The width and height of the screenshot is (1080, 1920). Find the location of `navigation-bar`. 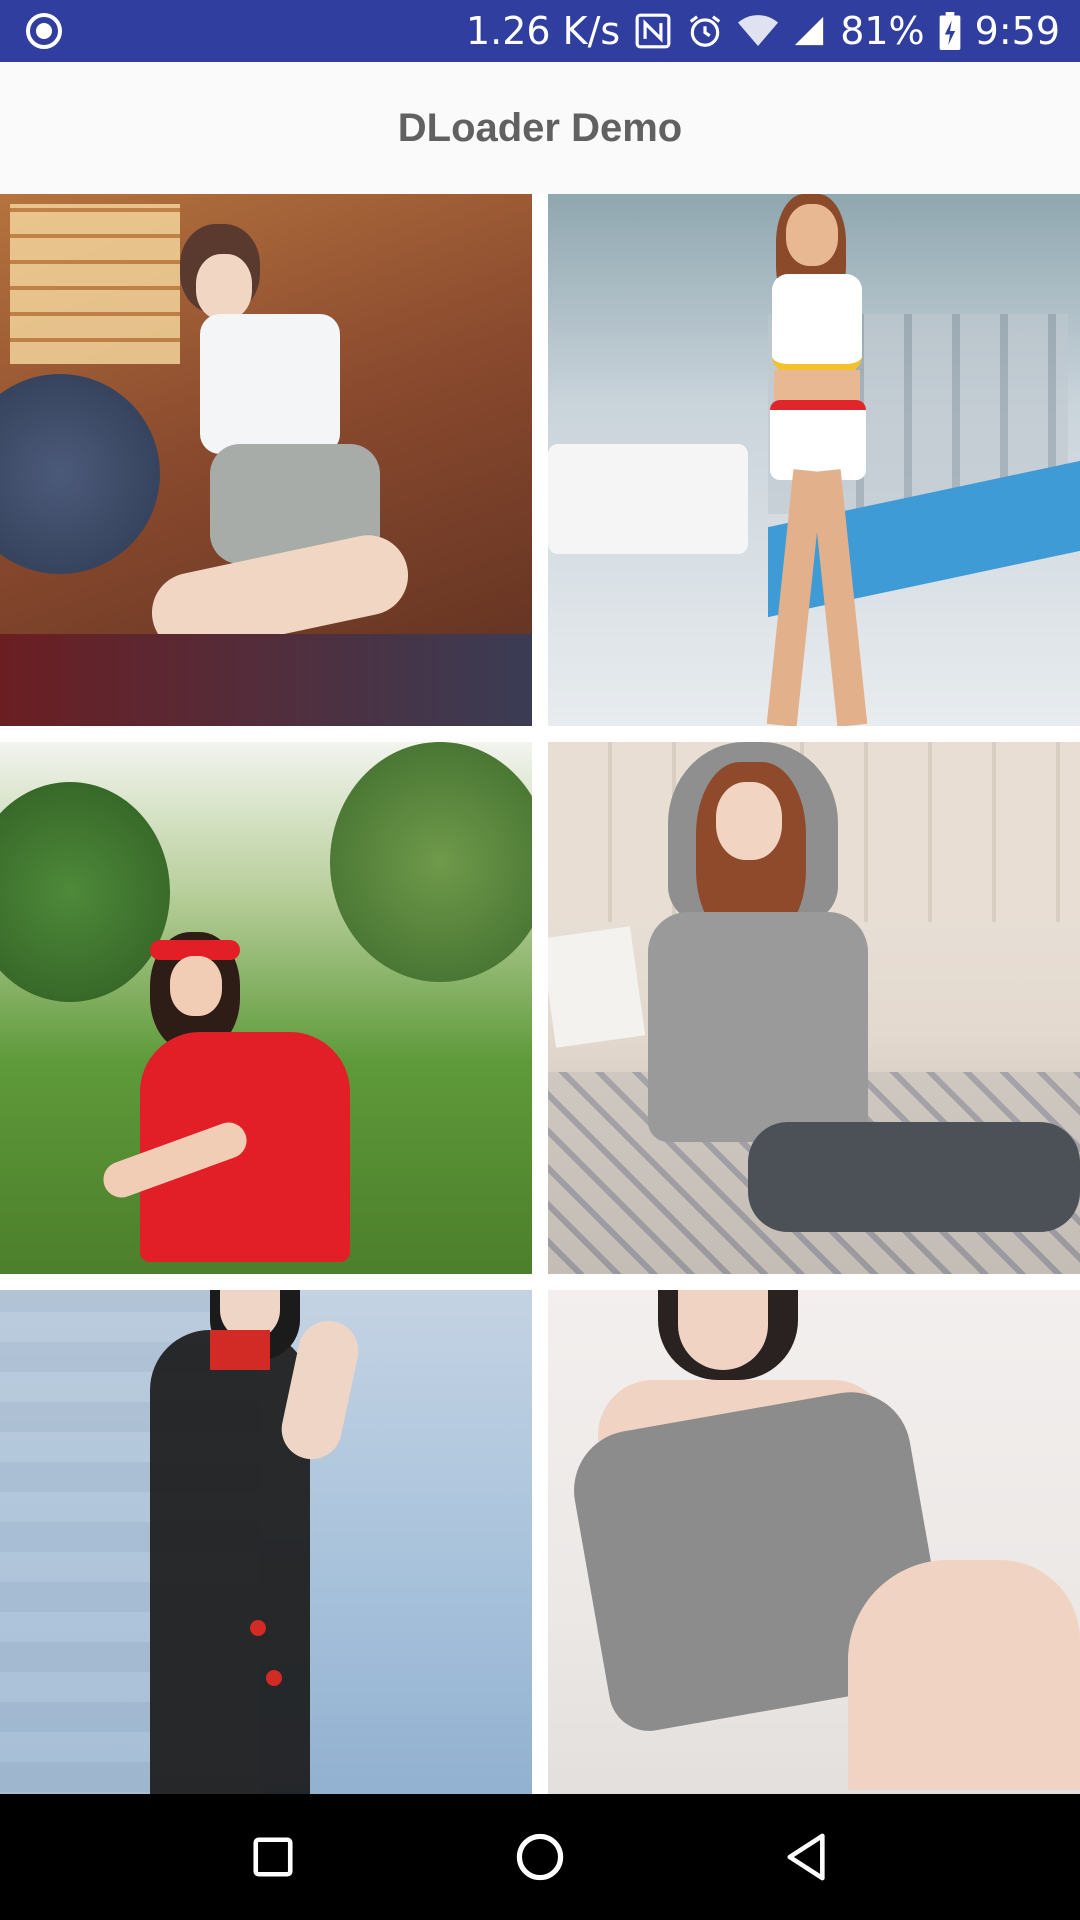

navigation-bar is located at coordinates (540, 1857).